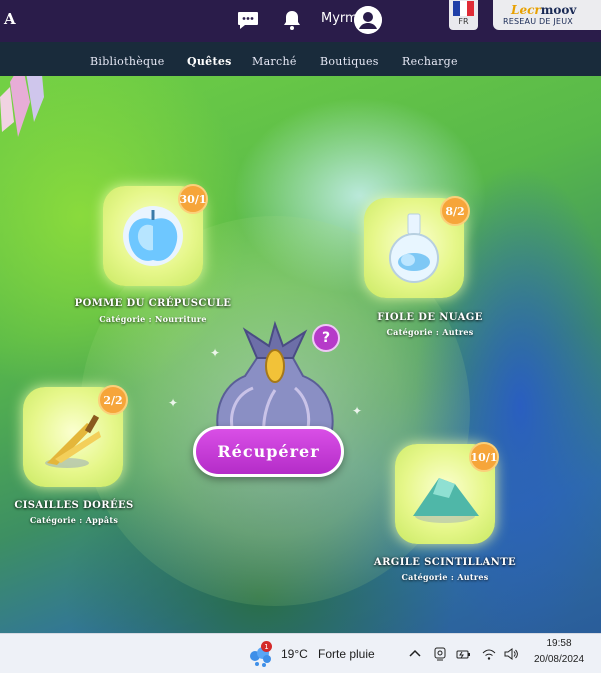 The width and height of the screenshot is (601, 673). I want to click on os-taskbar: 1 19°C Forte pluie 19:58 20/08/2024, so click(300, 653).